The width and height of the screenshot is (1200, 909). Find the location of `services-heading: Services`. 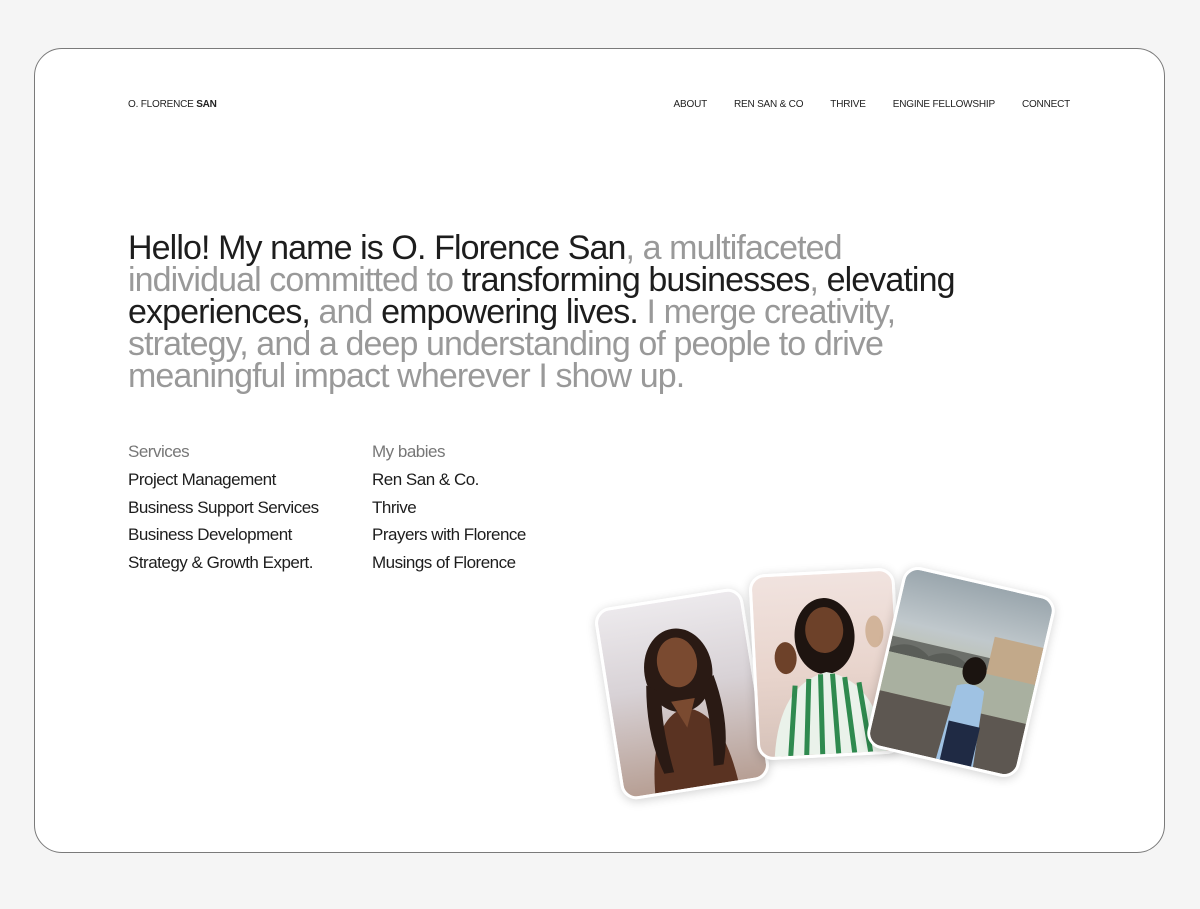

services-heading: Services is located at coordinates (159, 451).